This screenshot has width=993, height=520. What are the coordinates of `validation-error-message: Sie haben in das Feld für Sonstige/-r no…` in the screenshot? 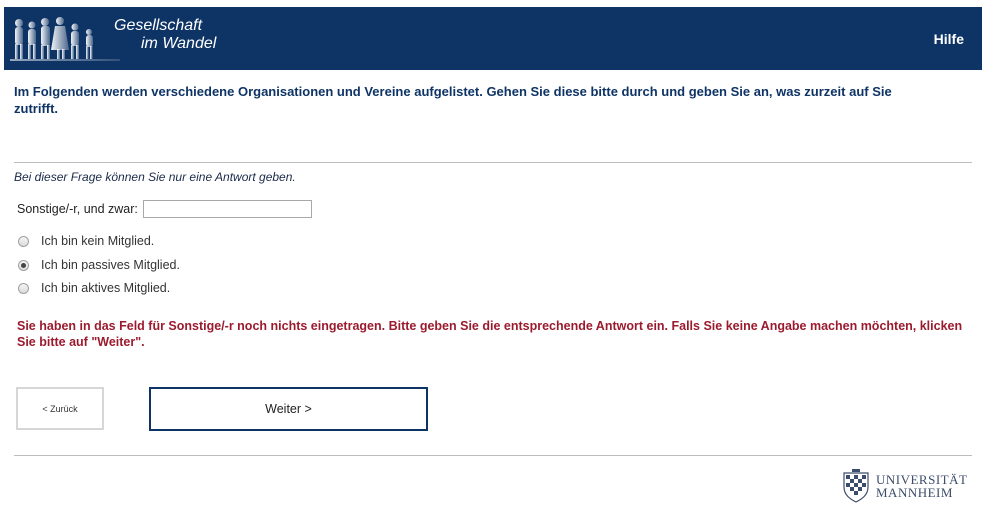 It's located at (490, 334).